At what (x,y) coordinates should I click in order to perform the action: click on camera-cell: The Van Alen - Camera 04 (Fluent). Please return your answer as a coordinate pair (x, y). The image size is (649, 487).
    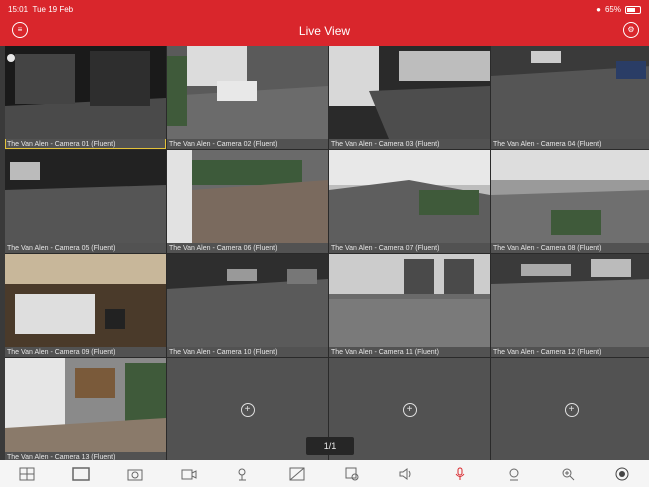
    Looking at the image, I should click on (570, 97).